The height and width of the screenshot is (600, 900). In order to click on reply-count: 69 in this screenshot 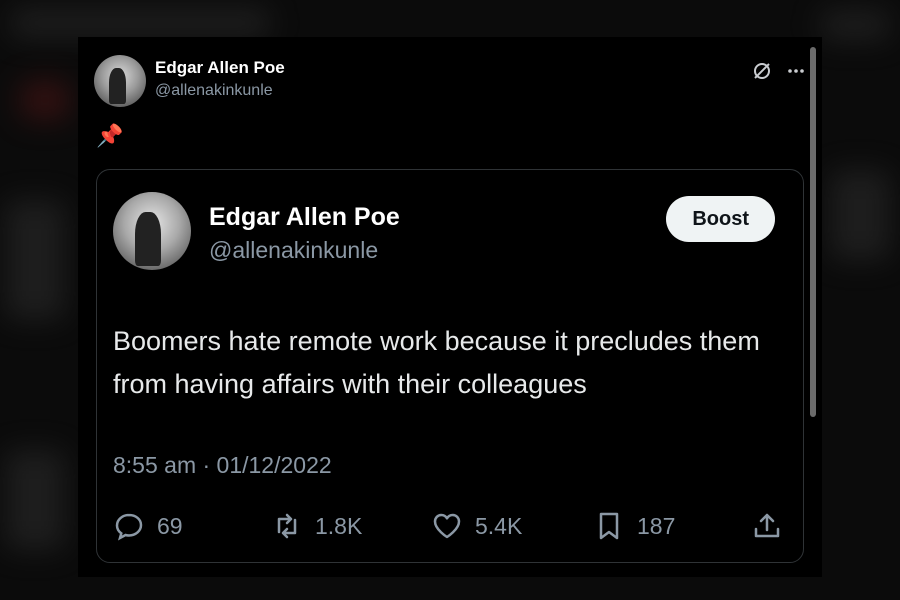, I will do `click(170, 525)`.